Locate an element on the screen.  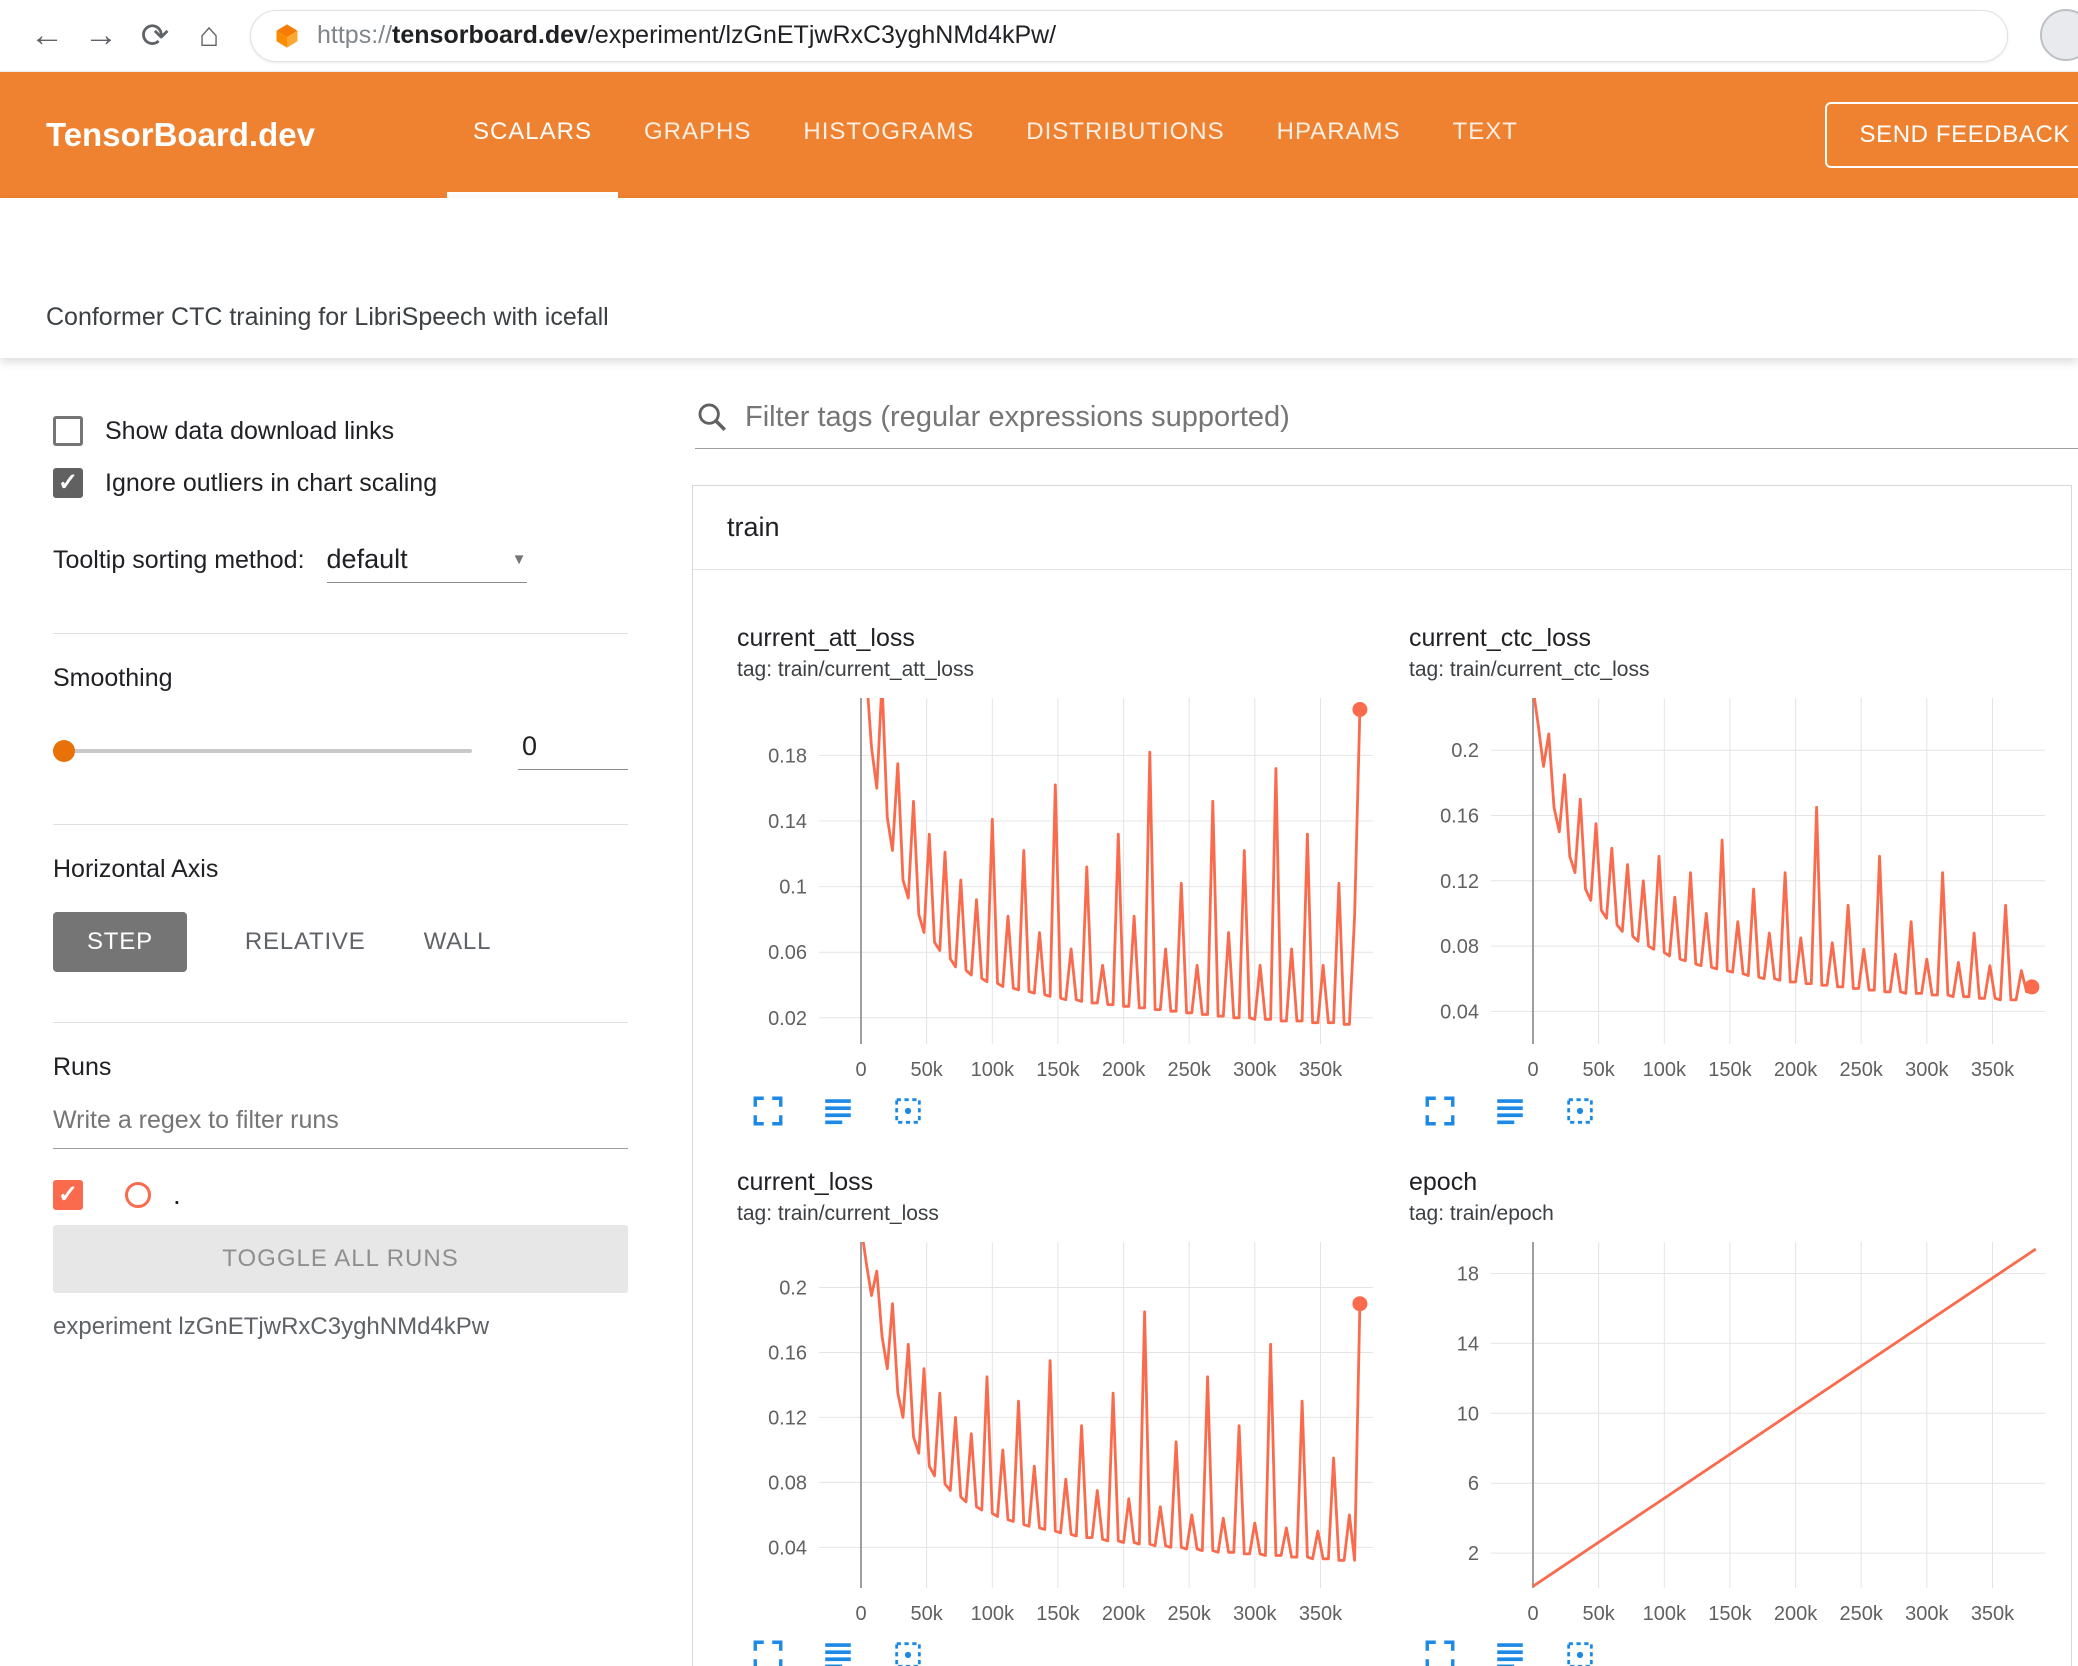
ignore-outliers-checkbox: Ignore outliers in chart scaling is located at coordinates (340, 483).